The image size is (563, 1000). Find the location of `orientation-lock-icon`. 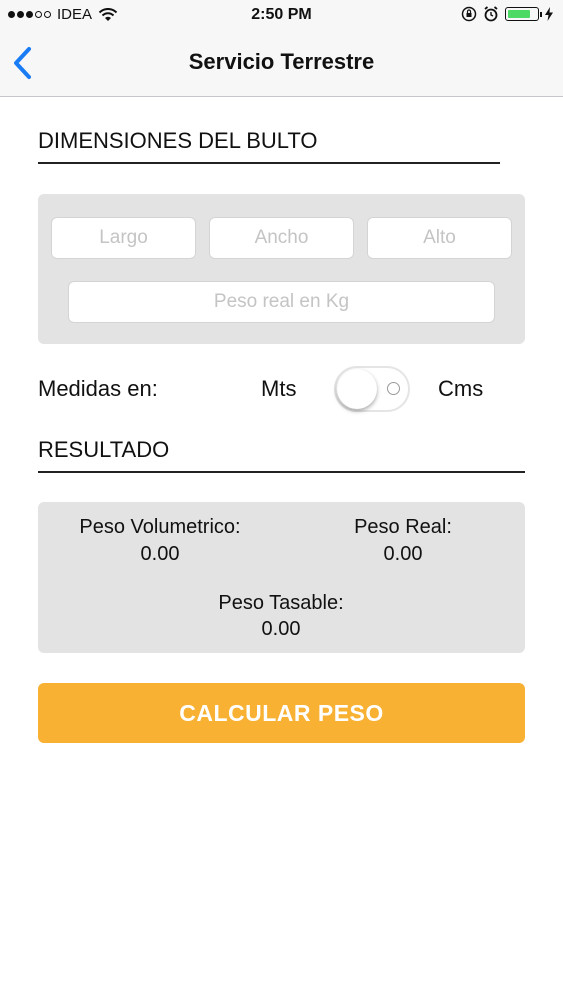

orientation-lock-icon is located at coordinates (469, 14).